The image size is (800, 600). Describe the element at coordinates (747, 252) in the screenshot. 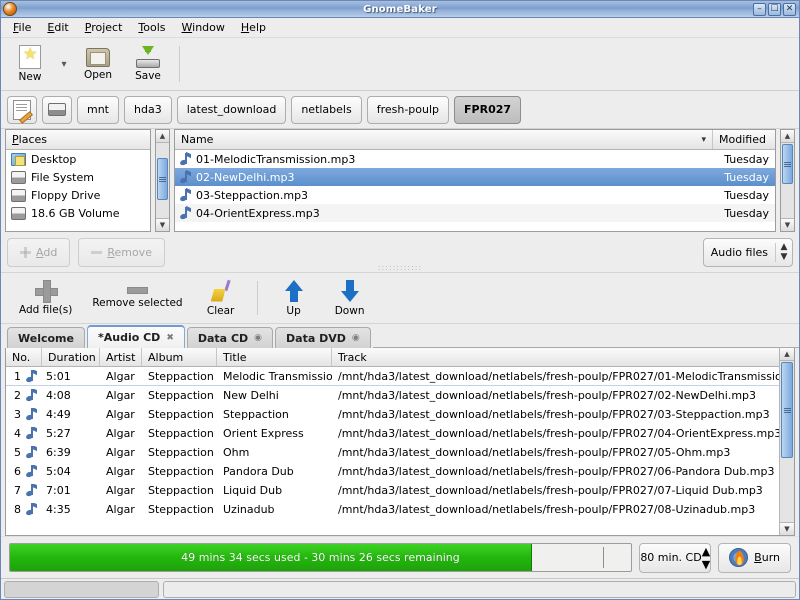

I see `file-filter-combo: Audio files ▲ ▼` at that location.